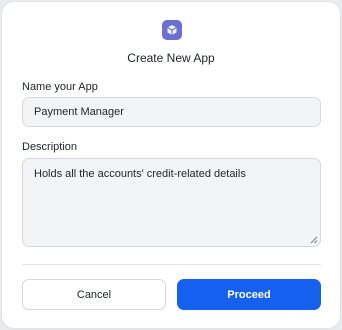 Image resolution: width=342 pixels, height=330 pixels. I want to click on proceed-button: Proceed, so click(249, 294).